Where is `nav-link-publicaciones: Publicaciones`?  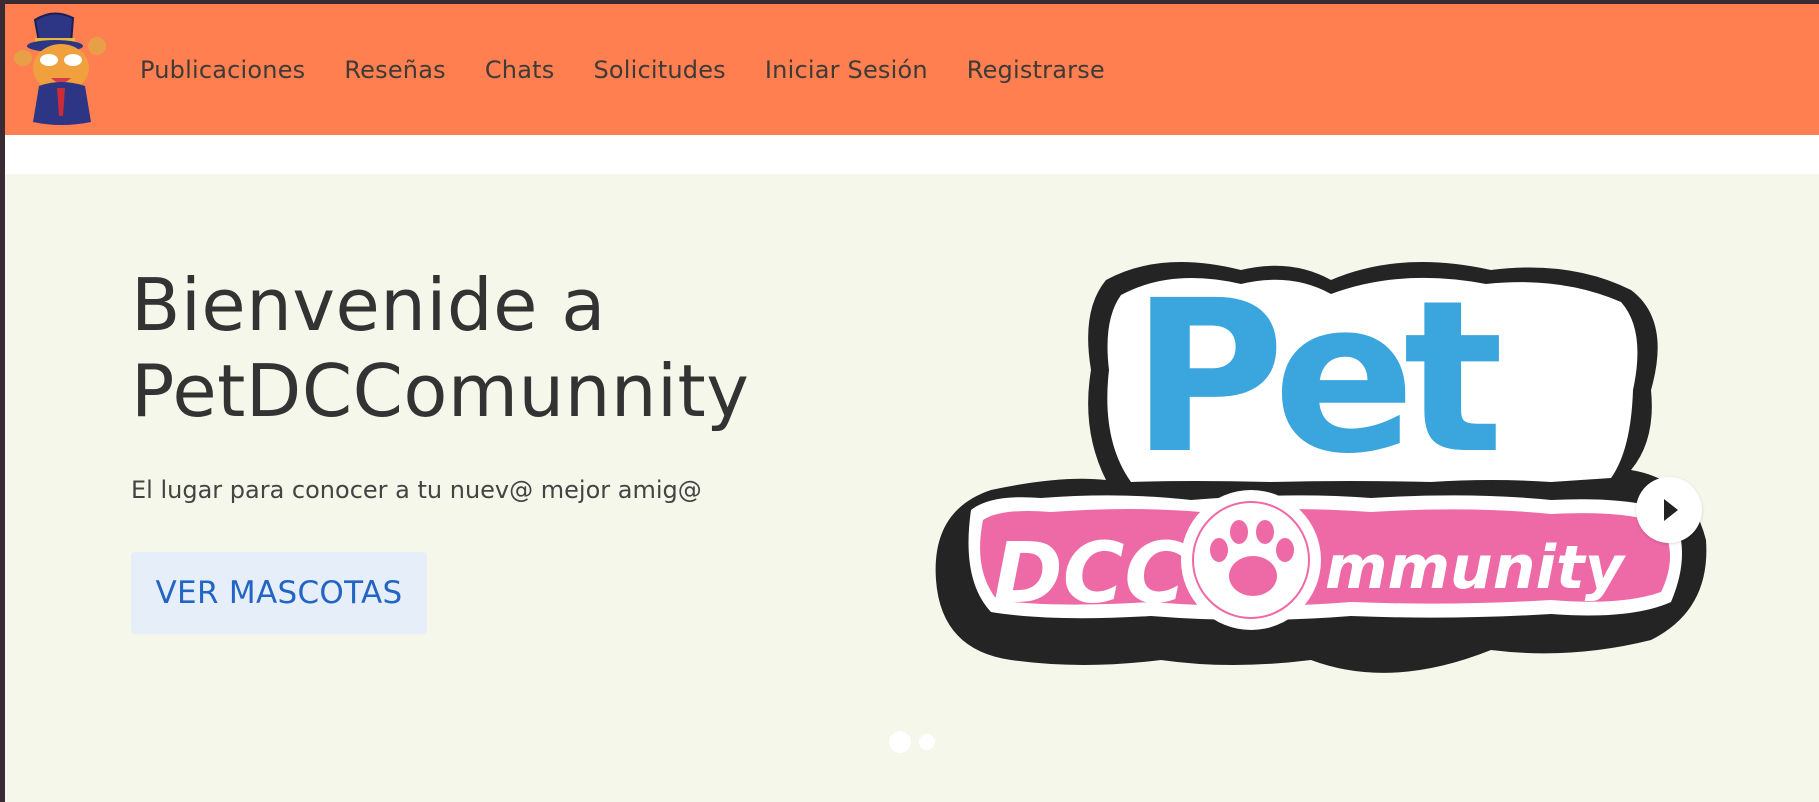 nav-link-publicaciones: Publicaciones is located at coordinates (222, 70).